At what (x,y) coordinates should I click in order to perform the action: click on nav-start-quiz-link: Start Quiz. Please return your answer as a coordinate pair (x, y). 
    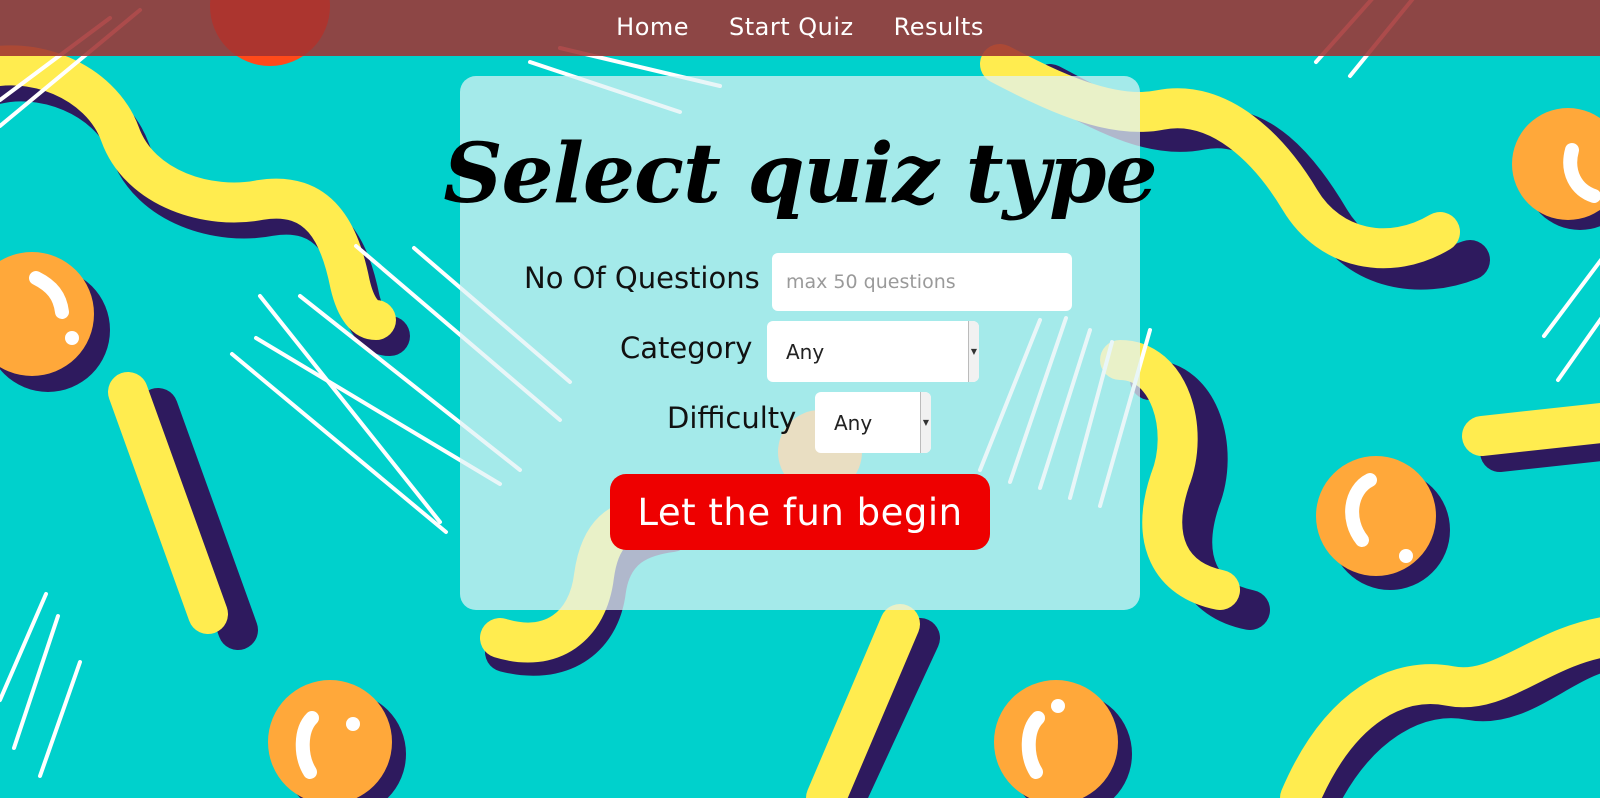
    Looking at the image, I should click on (791, 27).